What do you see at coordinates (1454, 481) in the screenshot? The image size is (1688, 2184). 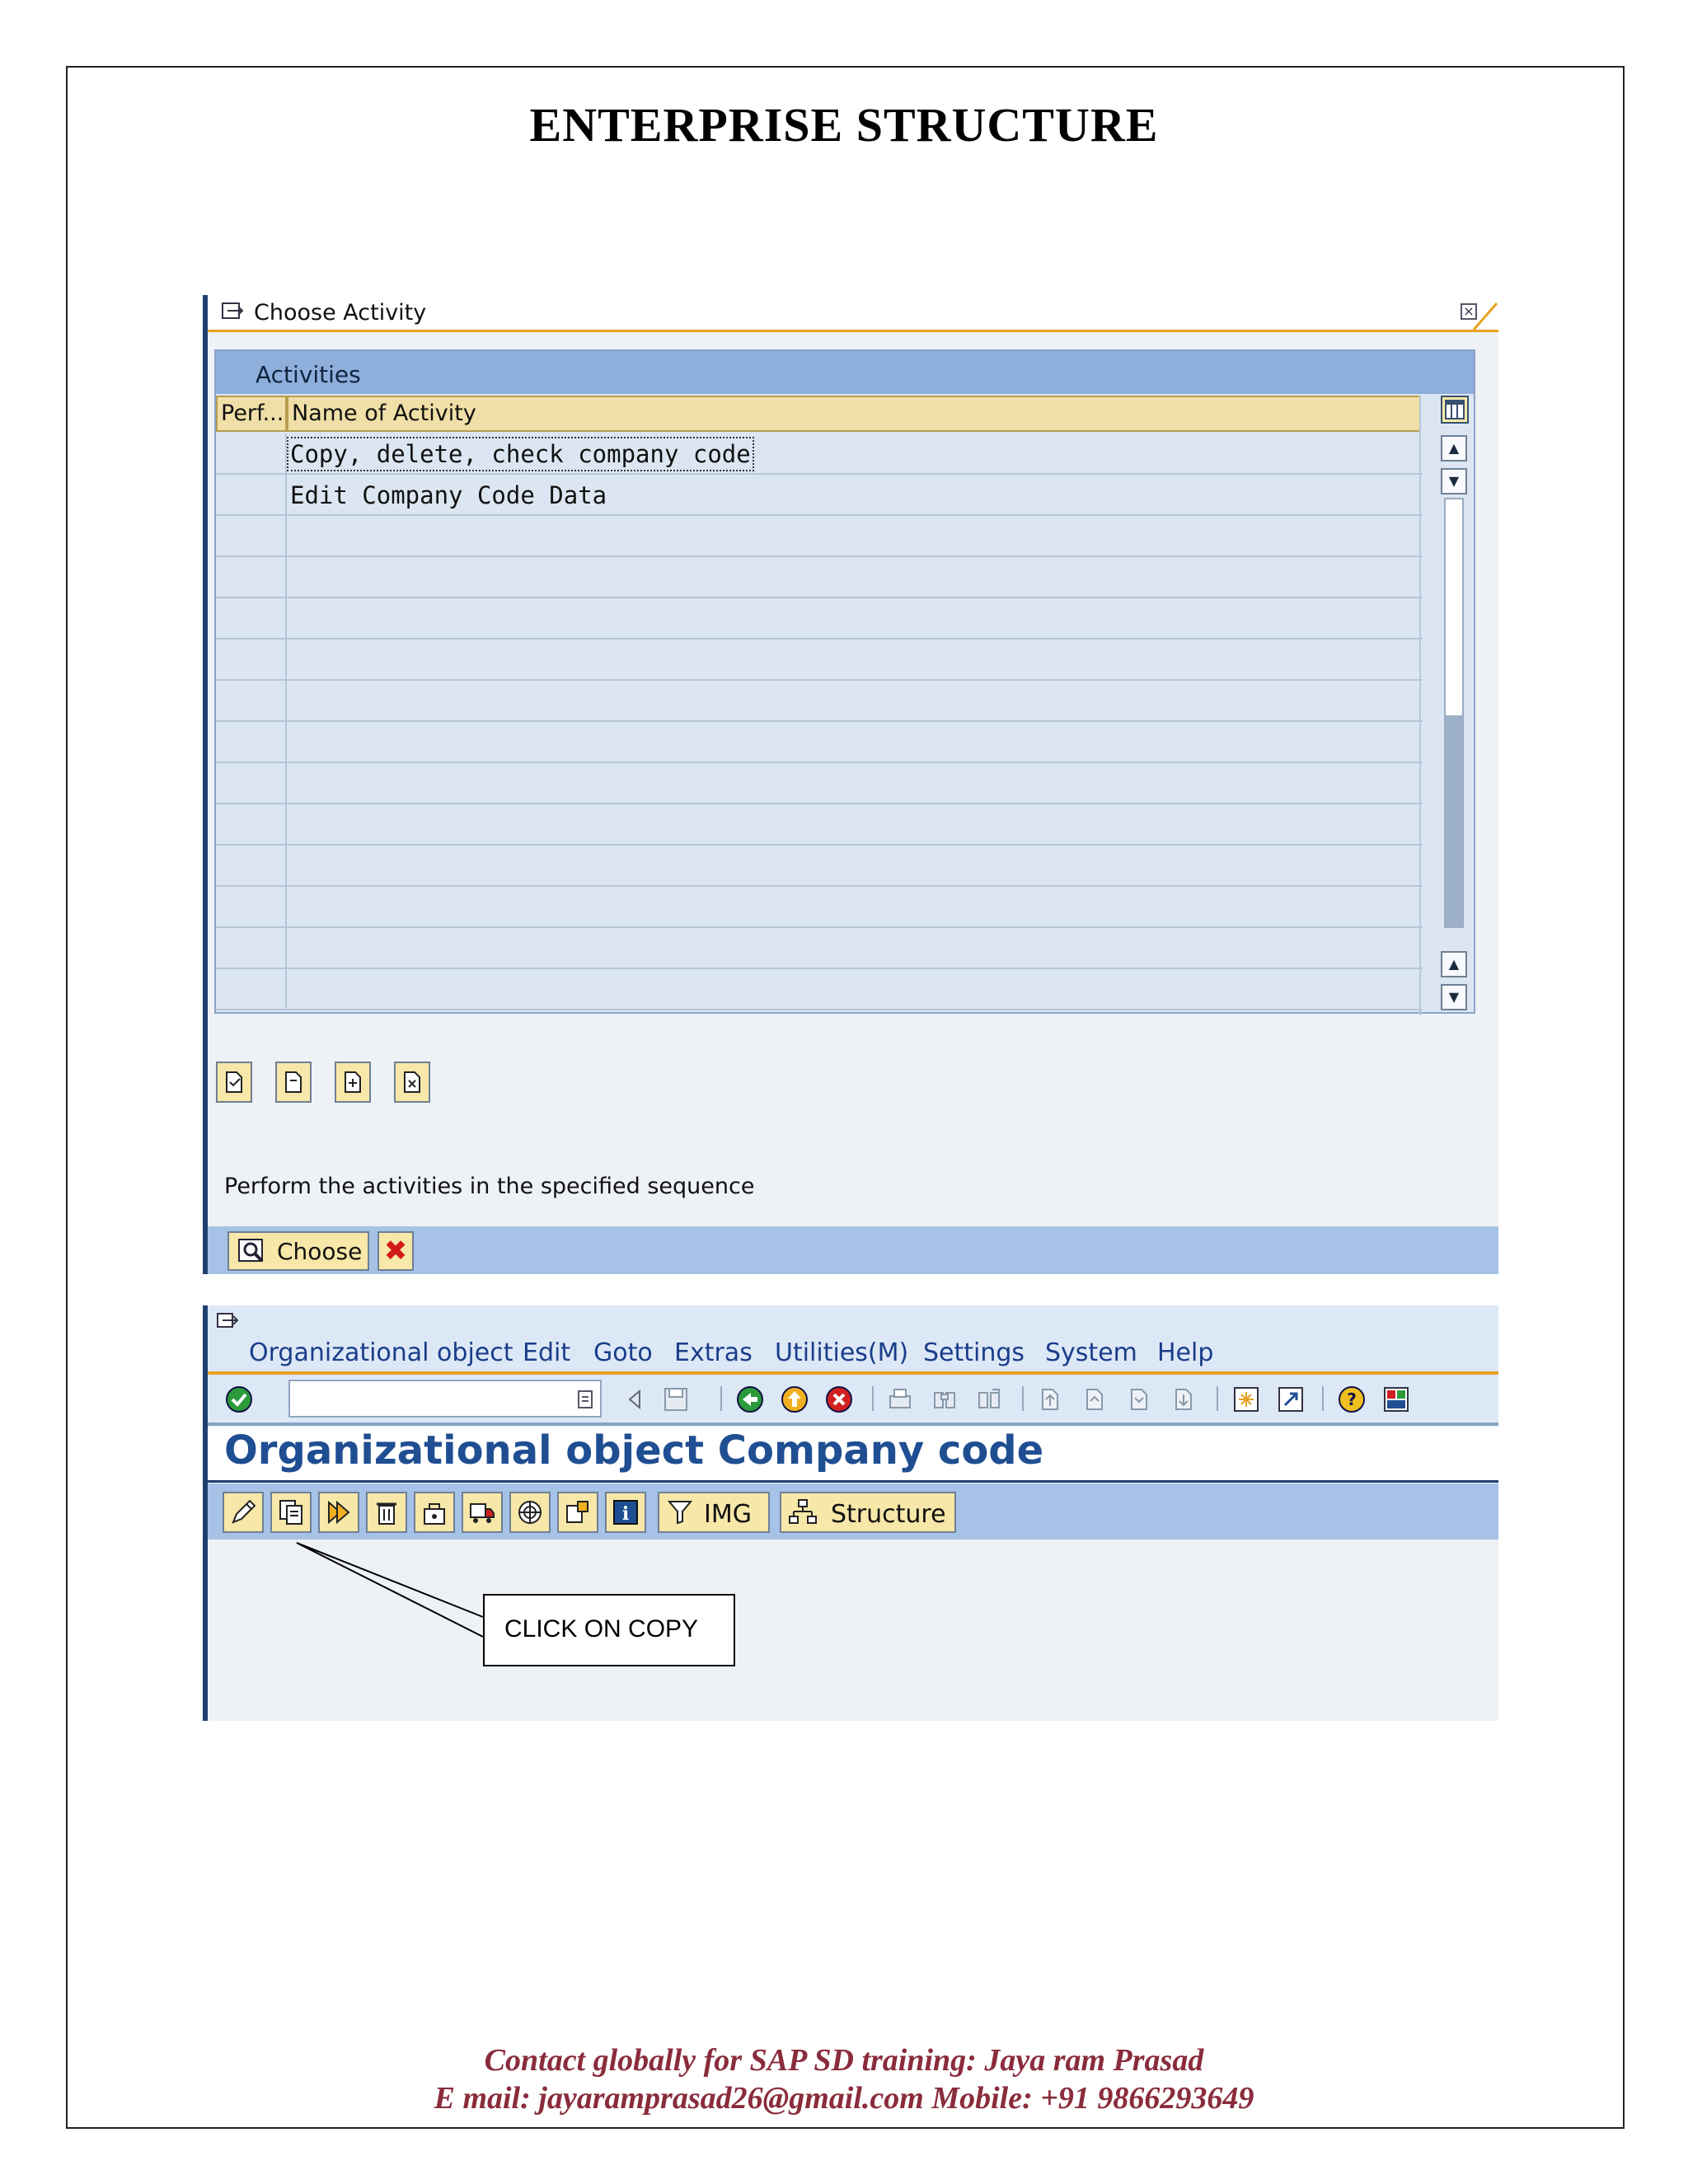 I see `scroll-line-up-icon: ▼` at bounding box center [1454, 481].